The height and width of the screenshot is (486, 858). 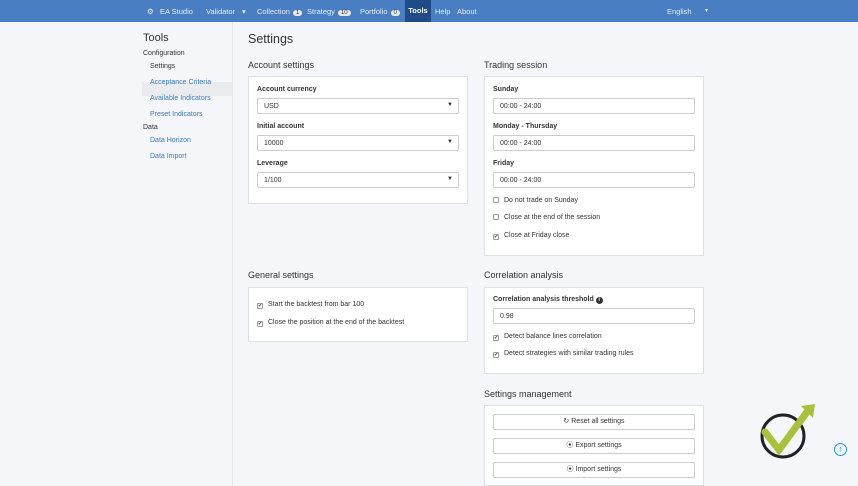 I want to click on threshold-label: Correlation analysis threshold i, so click(x=548, y=300).